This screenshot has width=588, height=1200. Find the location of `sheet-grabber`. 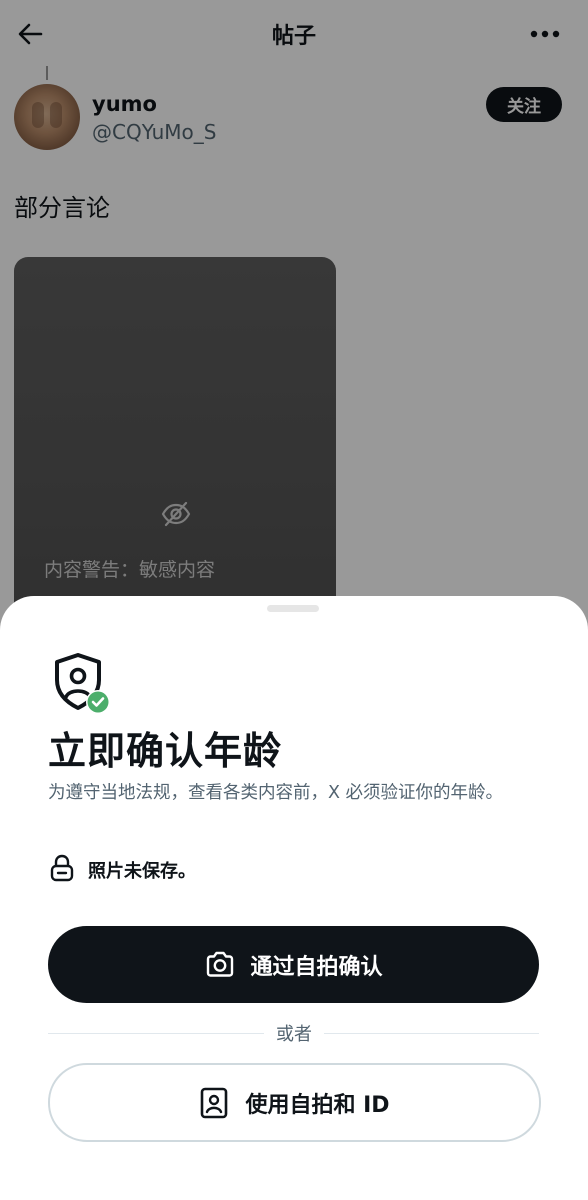

sheet-grabber is located at coordinates (293, 608).